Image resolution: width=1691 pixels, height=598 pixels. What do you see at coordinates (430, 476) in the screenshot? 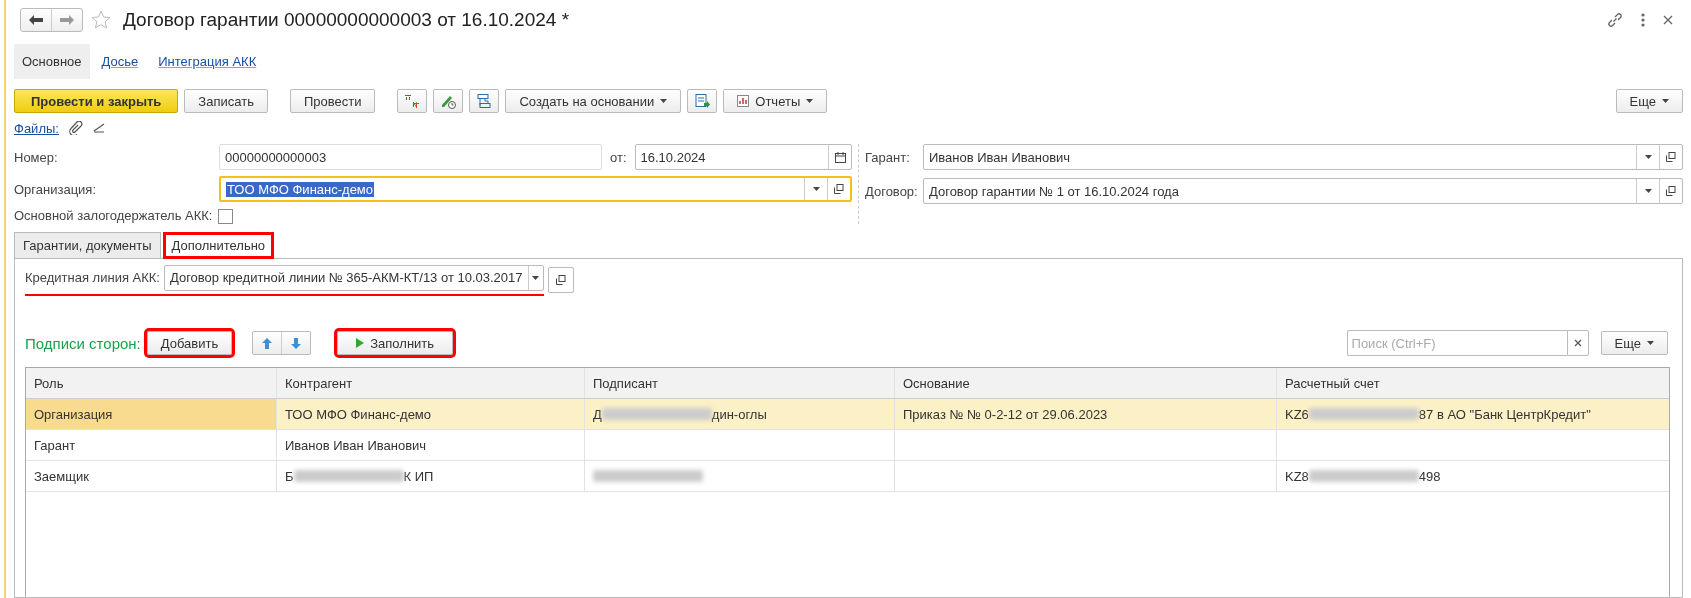
I see `table-cell: Б К ИП` at bounding box center [430, 476].